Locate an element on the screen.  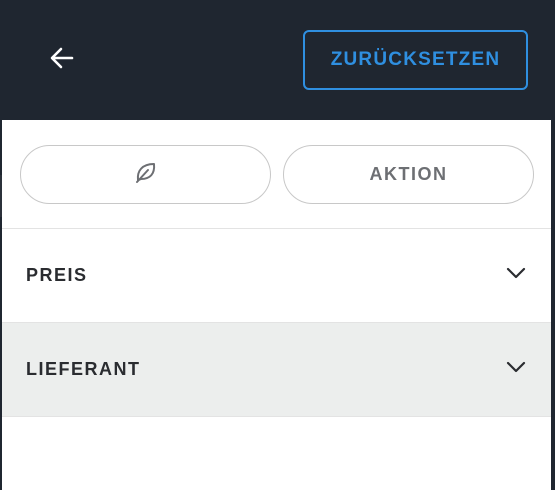
action-filter-chip: AKTION is located at coordinates (408, 174).